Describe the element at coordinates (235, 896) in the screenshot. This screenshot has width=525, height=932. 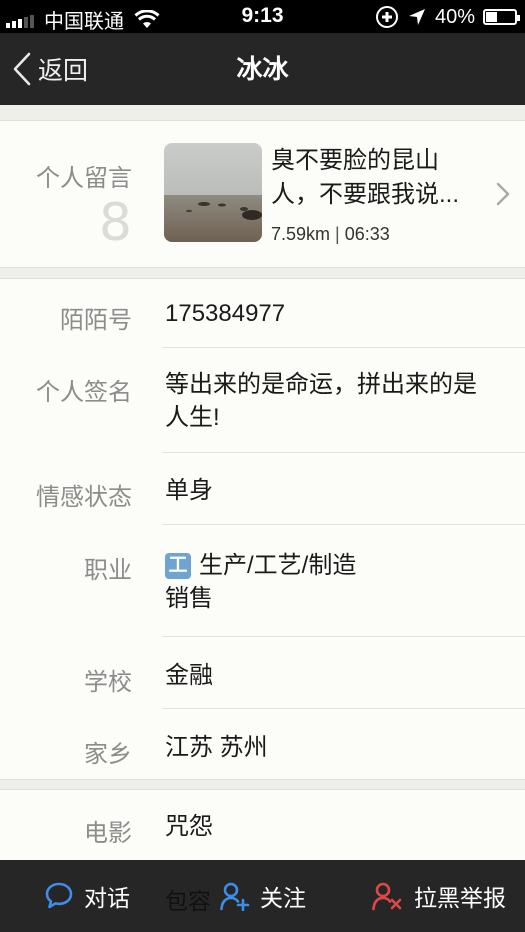
I see `add-user-icon` at that location.